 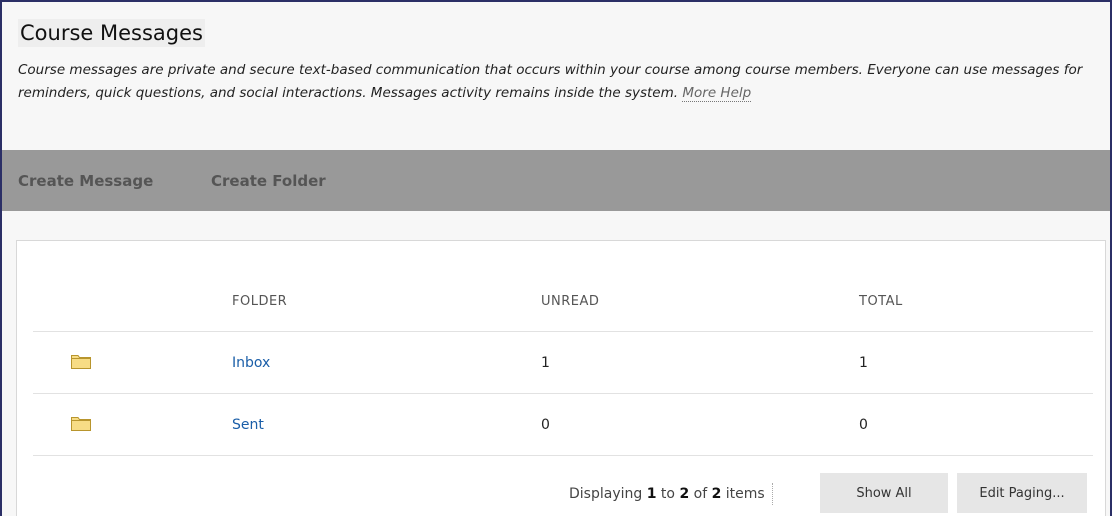 I want to click on pagination-start: 1, so click(x=651, y=494).